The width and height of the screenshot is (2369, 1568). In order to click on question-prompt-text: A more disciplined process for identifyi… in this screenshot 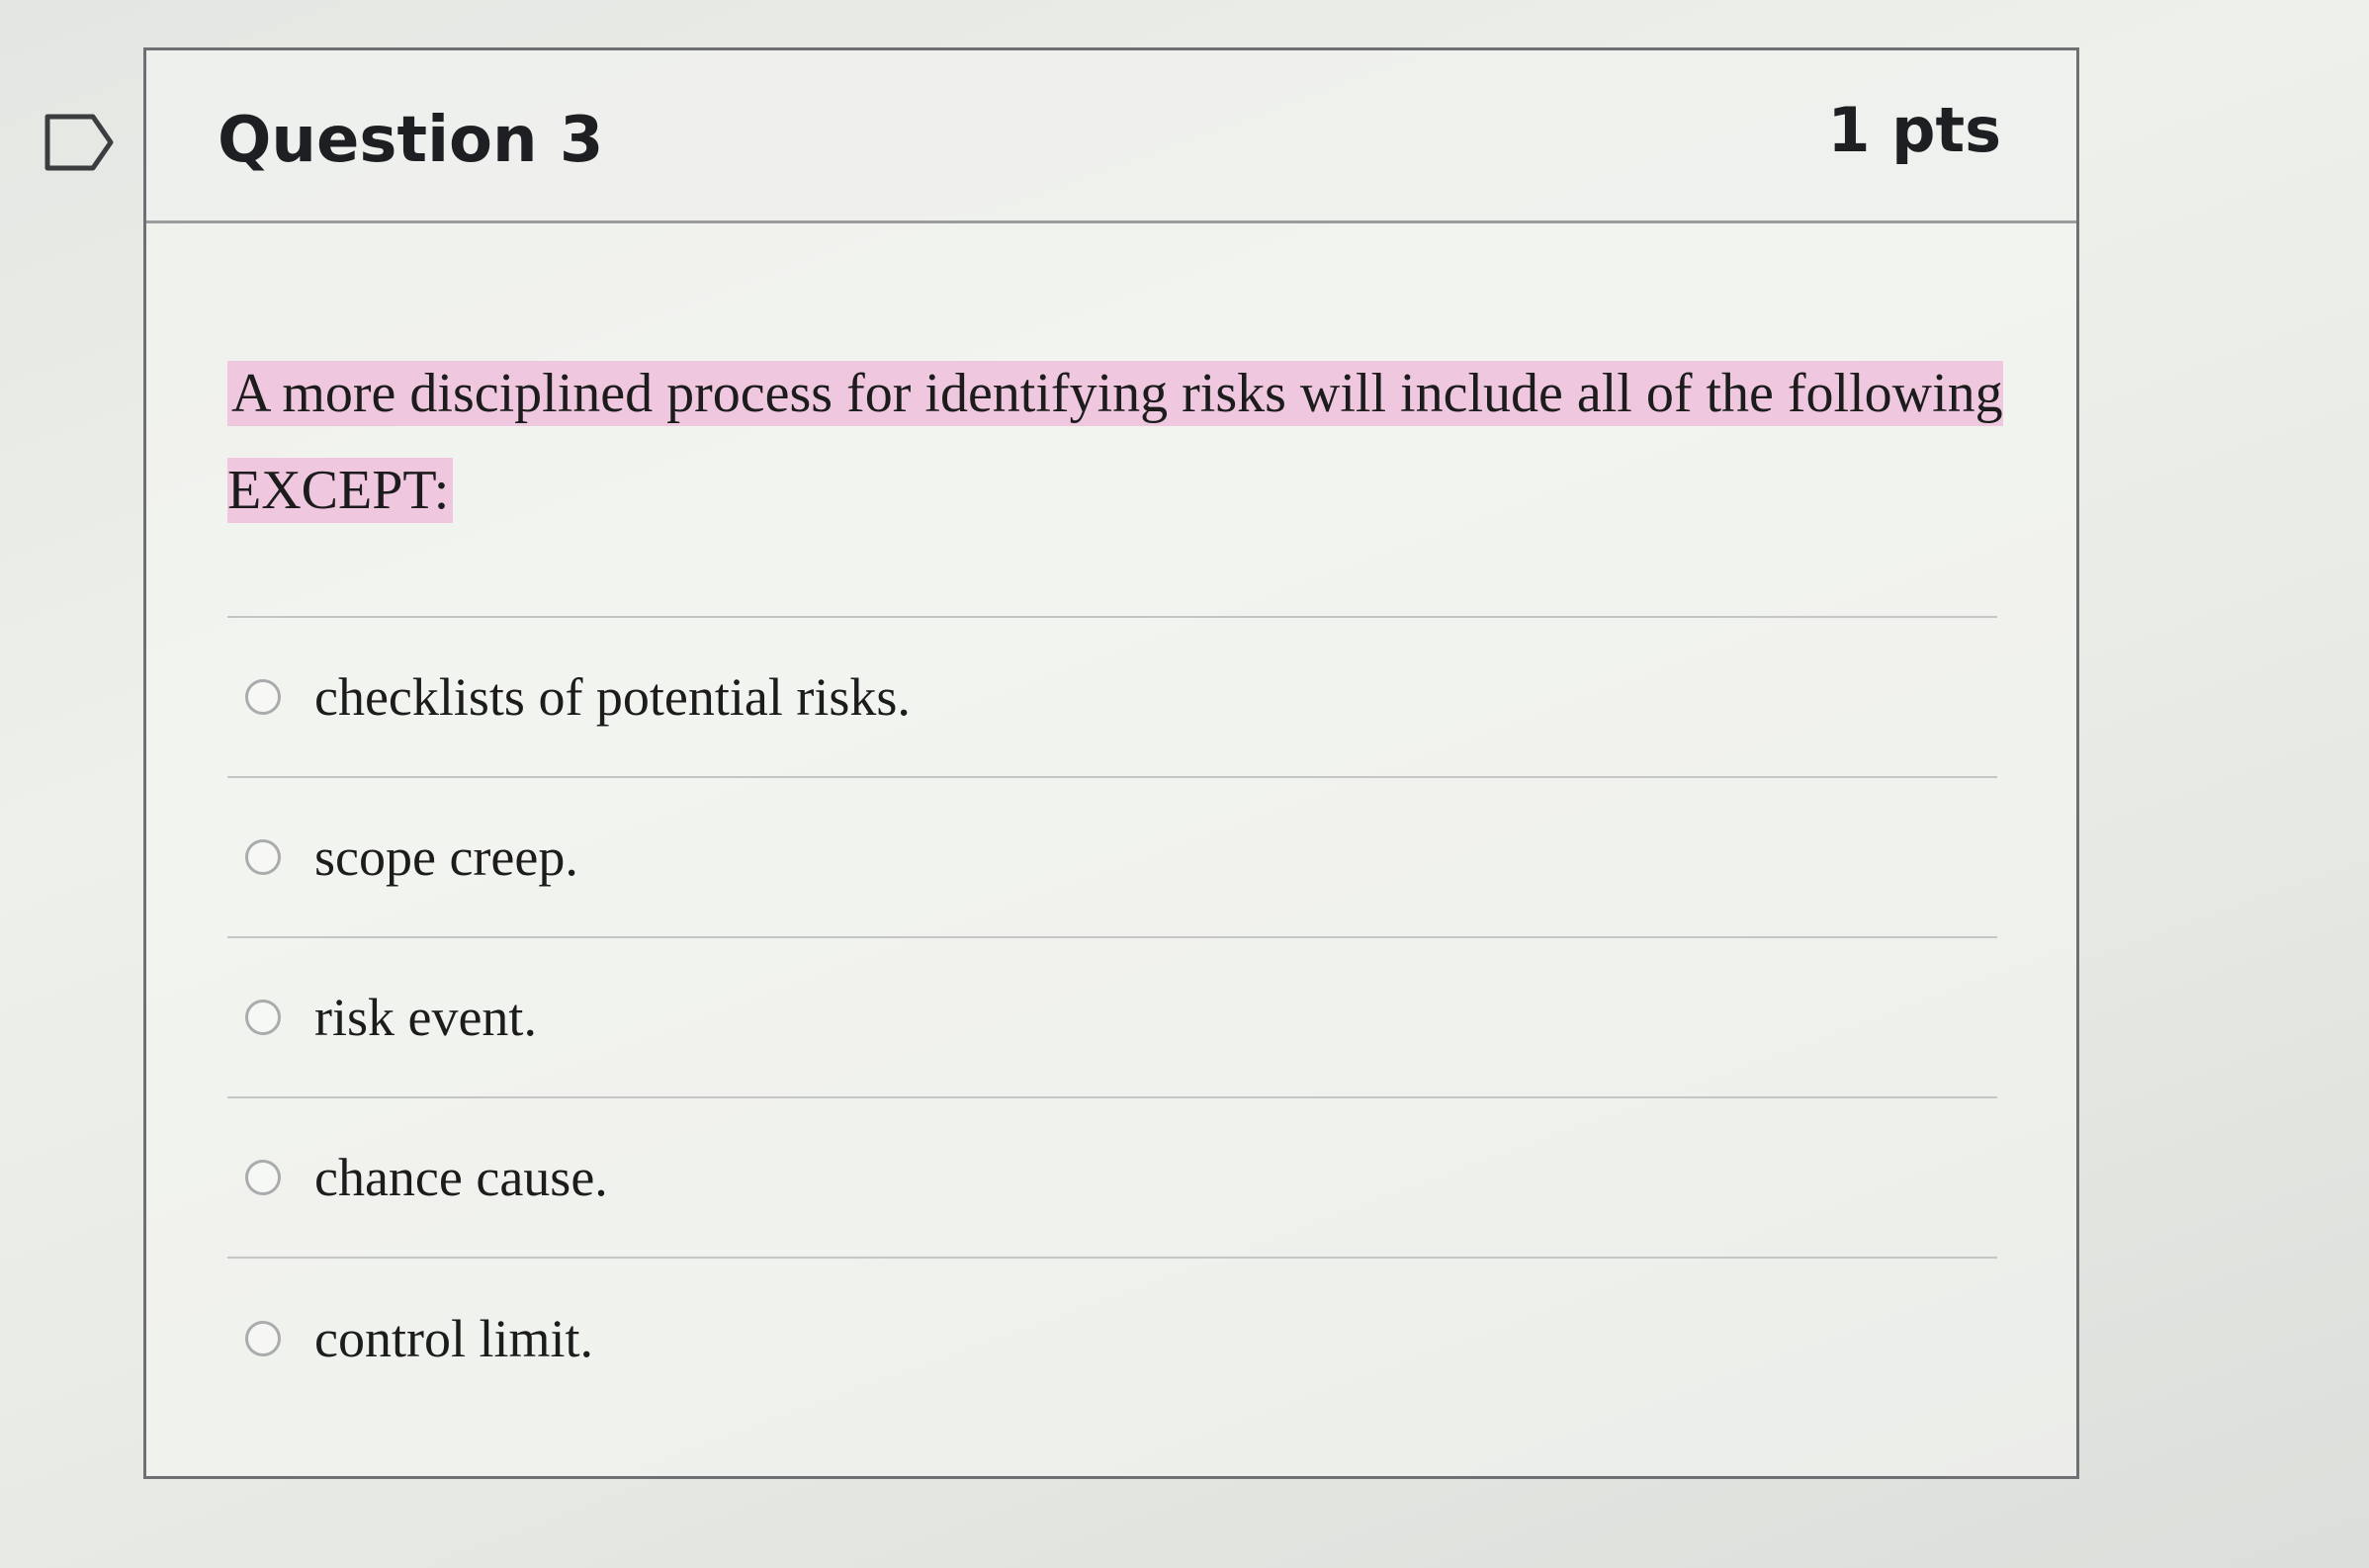, I will do `click(1115, 442)`.